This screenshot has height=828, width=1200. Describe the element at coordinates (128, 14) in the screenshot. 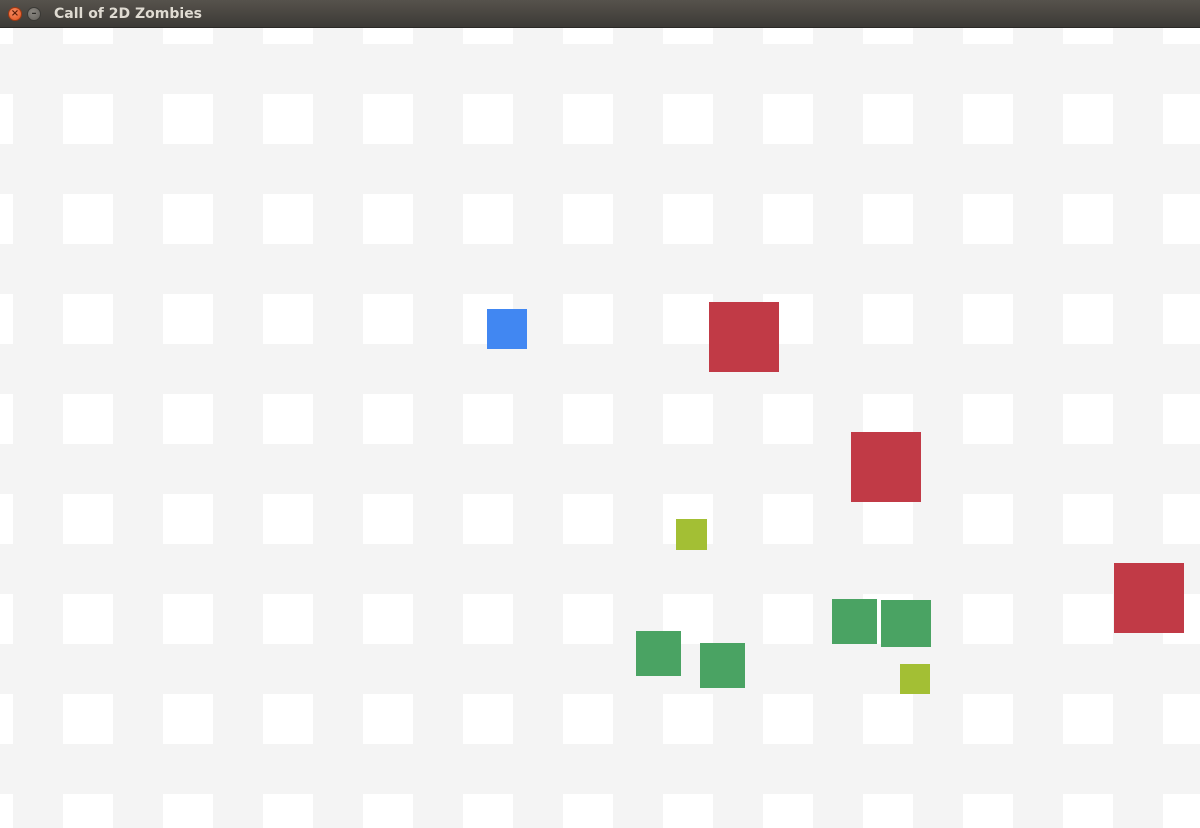

I see `window-title: Call of 2D Zombies` at that location.